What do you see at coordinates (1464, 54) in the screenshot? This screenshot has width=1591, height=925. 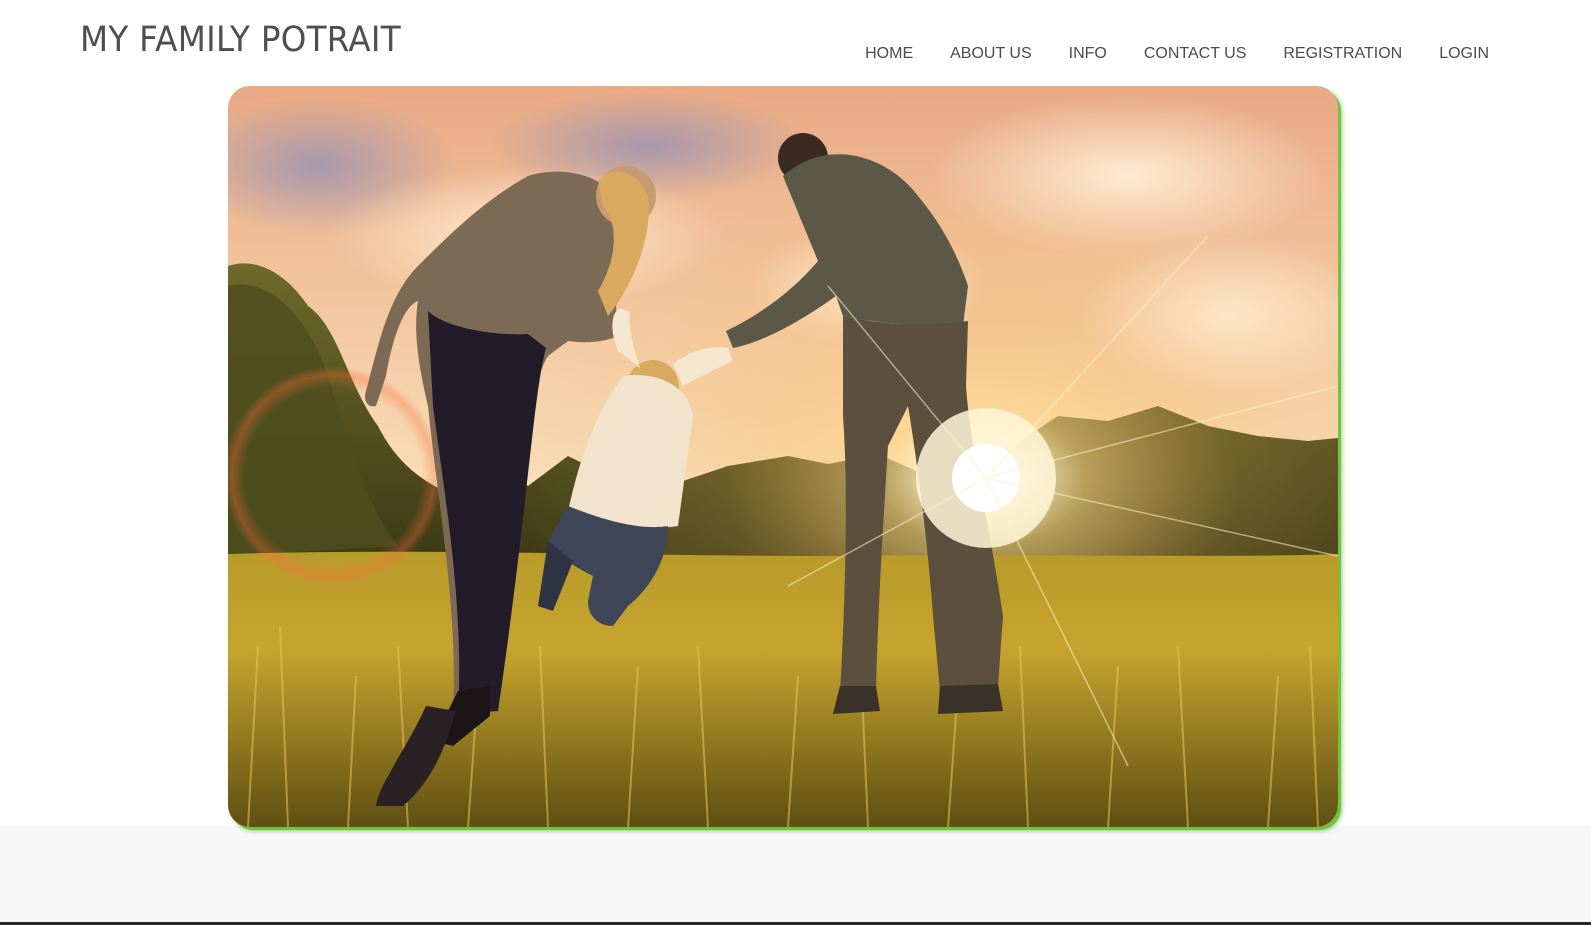 I see `nav-login: LOGIN` at bounding box center [1464, 54].